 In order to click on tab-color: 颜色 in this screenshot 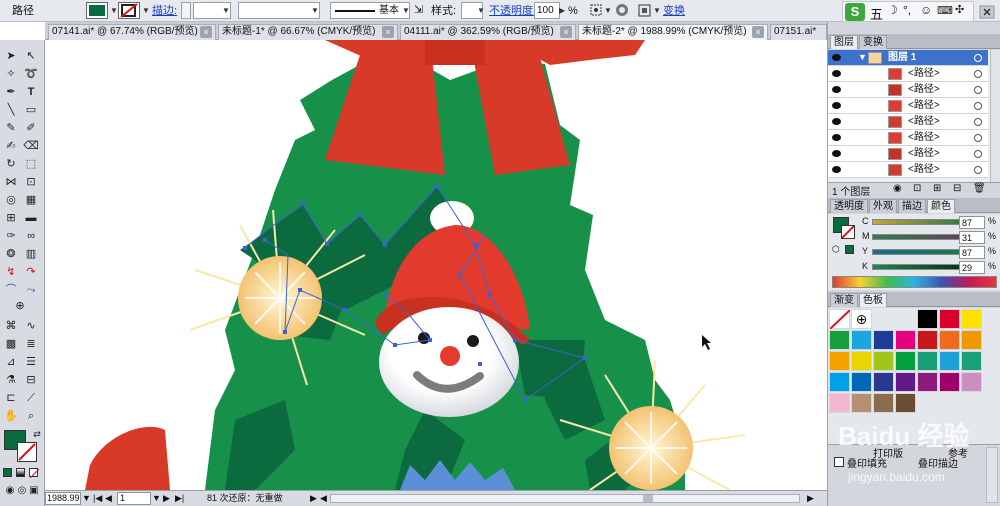, I will do `click(941, 206)`.